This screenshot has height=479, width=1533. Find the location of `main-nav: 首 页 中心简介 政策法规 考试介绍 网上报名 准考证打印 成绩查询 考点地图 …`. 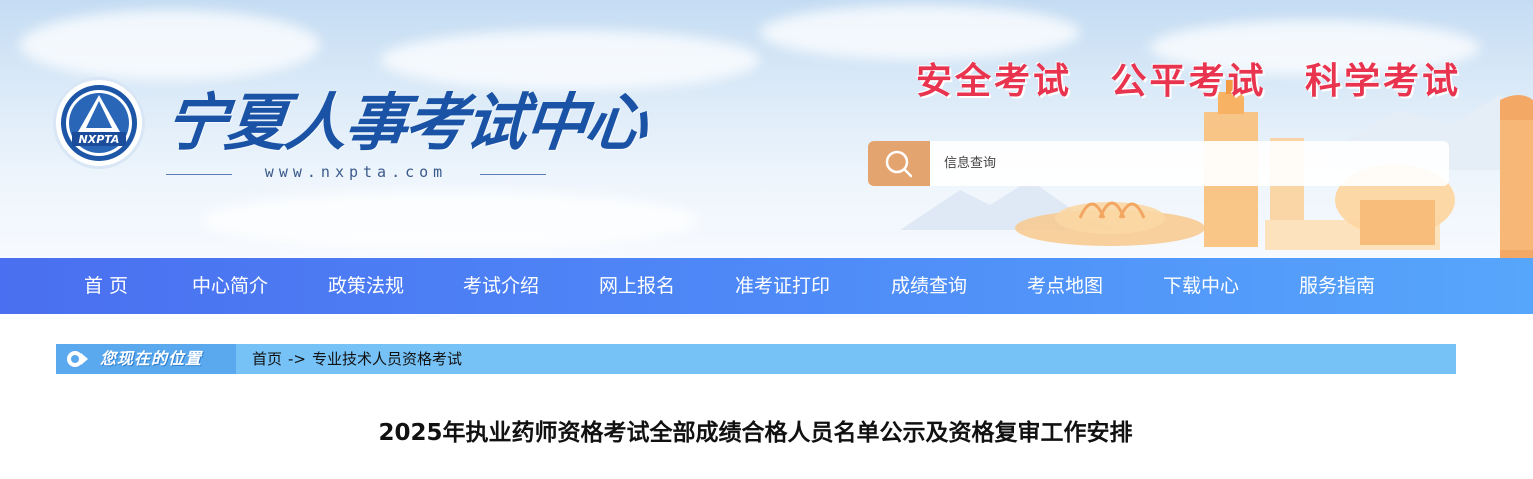

main-nav: 首 页 中心简介 政策法规 考试介绍 网上报名 准考证打印 成绩查询 考点地图 … is located at coordinates (766, 286).